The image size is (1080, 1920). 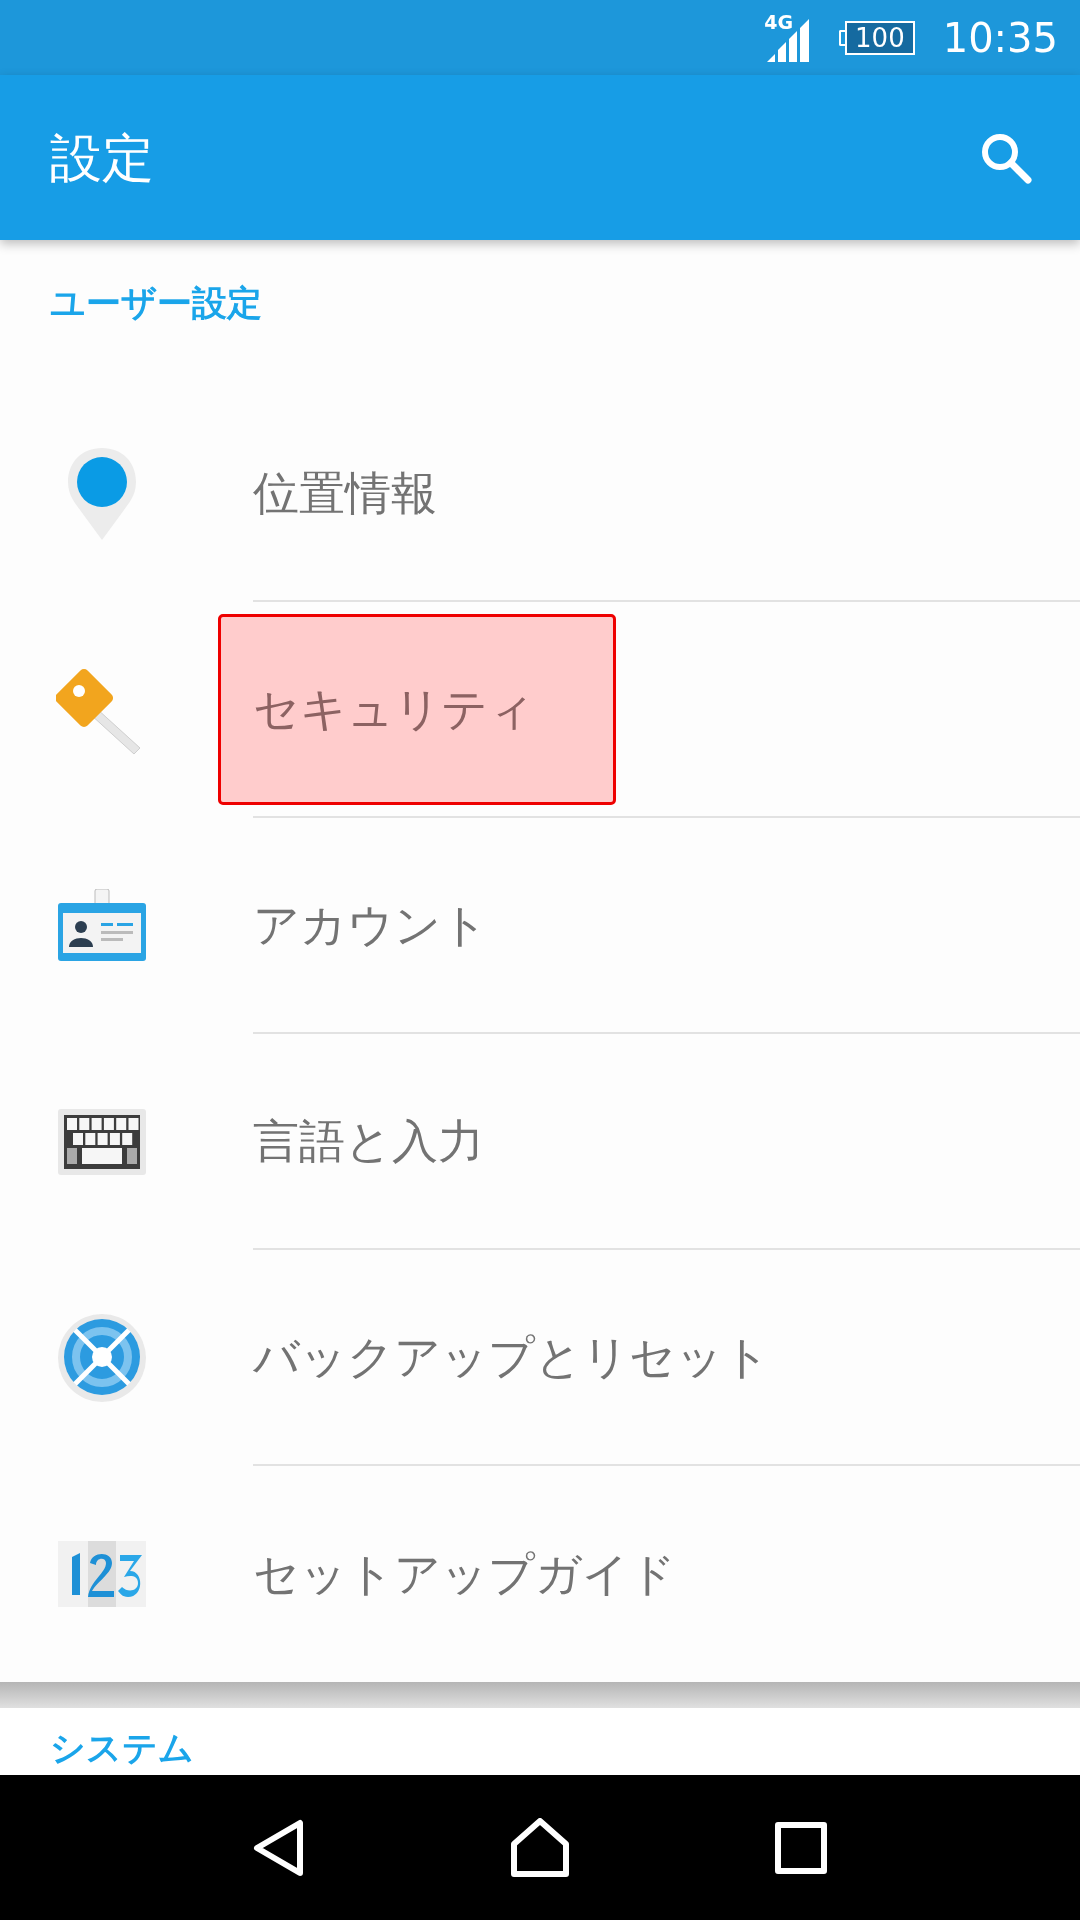 What do you see at coordinates (101, 1142) in the screenshot?
I see `keyboard-icon` at bounding box center [101, 1142].